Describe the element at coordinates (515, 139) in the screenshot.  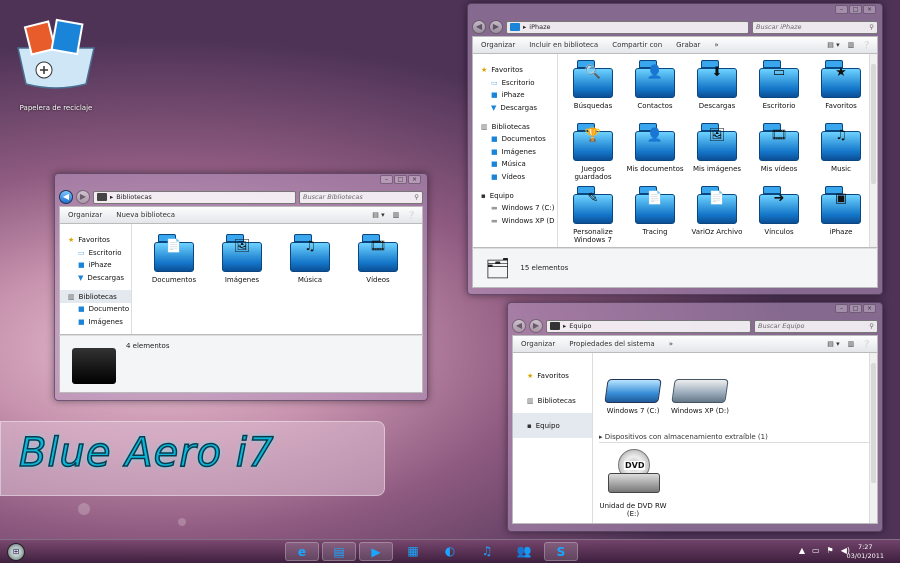
I see `nav-item: ■ Documentos` at that location.